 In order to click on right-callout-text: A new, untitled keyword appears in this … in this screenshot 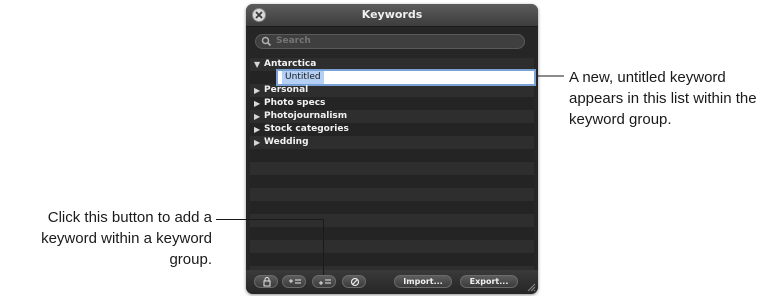, I will do `click(663, 98)`.